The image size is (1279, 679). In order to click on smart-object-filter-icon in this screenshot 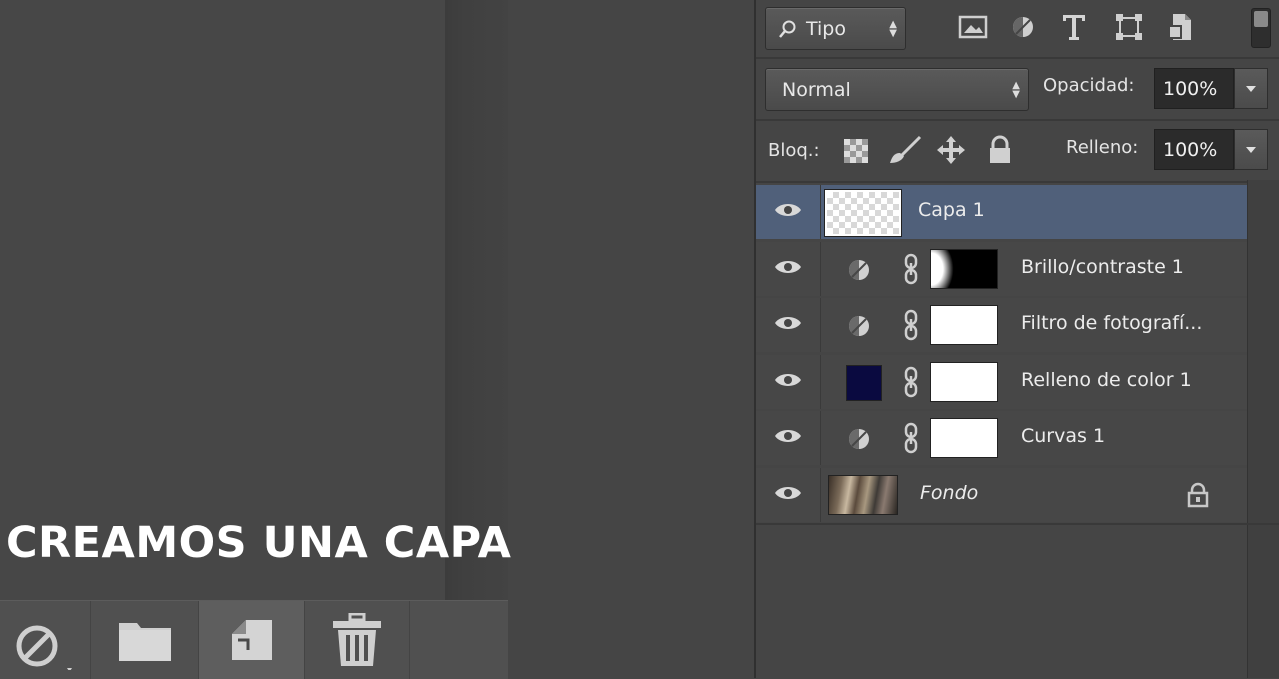, I will do `click(1180, 27)`.